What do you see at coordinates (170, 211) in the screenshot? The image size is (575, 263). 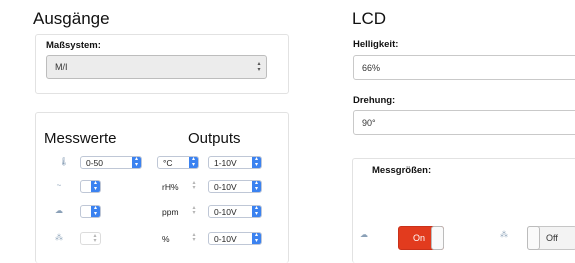 I see `unit-value: ppm` at bounding box center [170, 211].